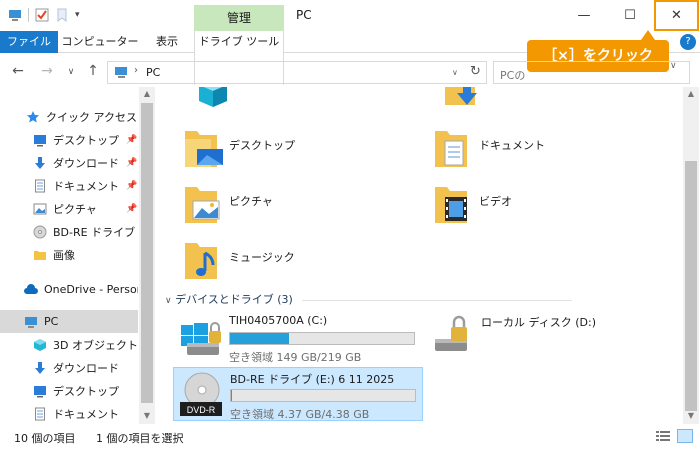 Image resolution: width=700 pixels, height=449 pixels. I want to click on refresh-icon: ↻, so click(475, 71).